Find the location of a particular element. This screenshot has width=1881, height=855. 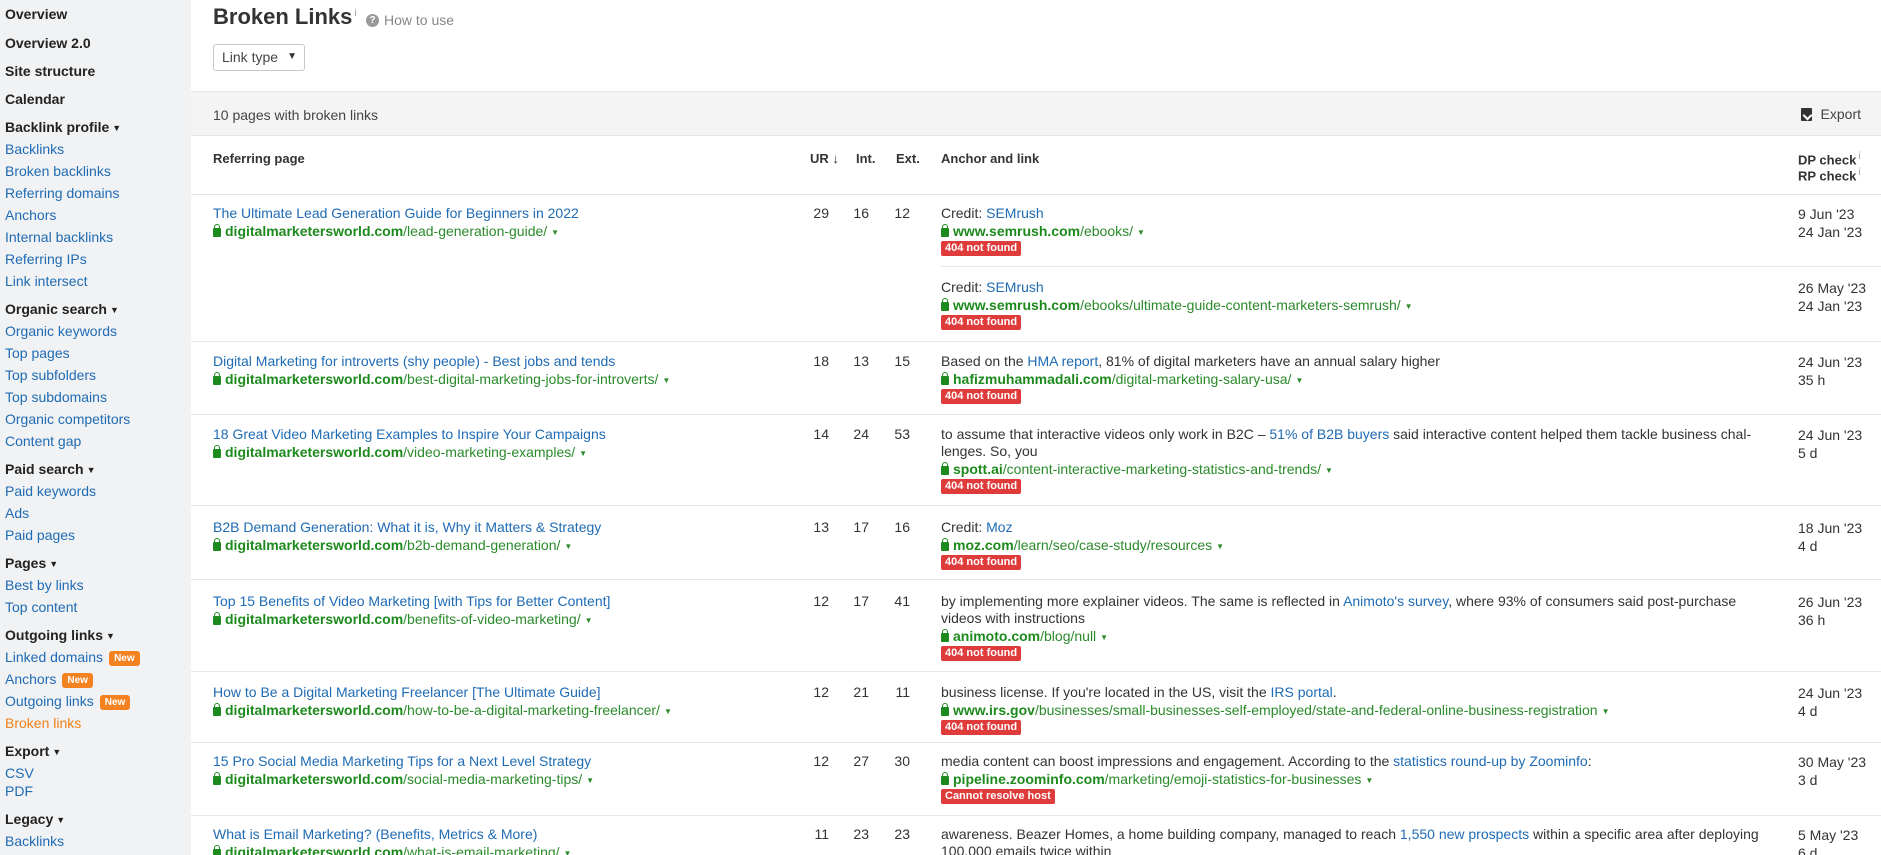

sidebar-item-paid-pages: Paid pages is located at coordinates (40, 535).